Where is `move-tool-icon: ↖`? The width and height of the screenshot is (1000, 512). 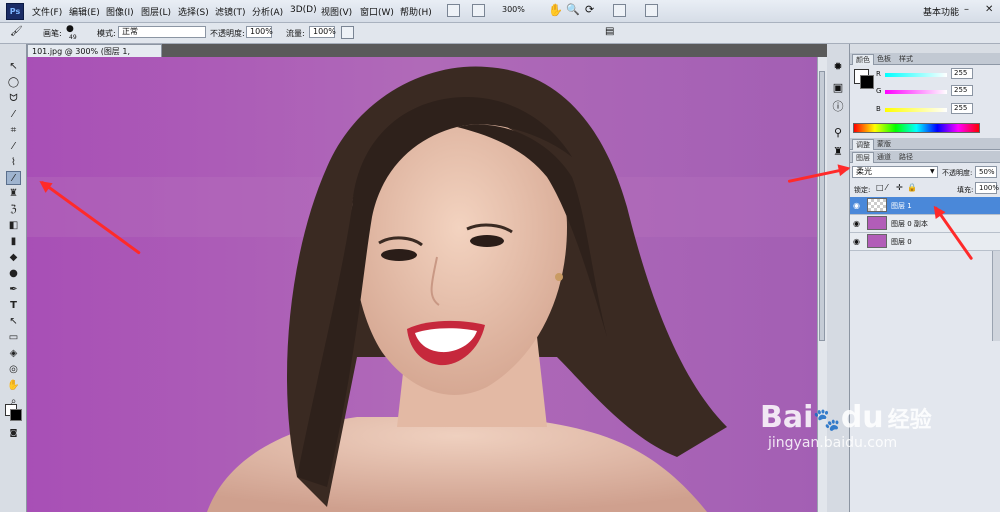
move-tool-icon: ↖ is located at coordinates (13, 67).